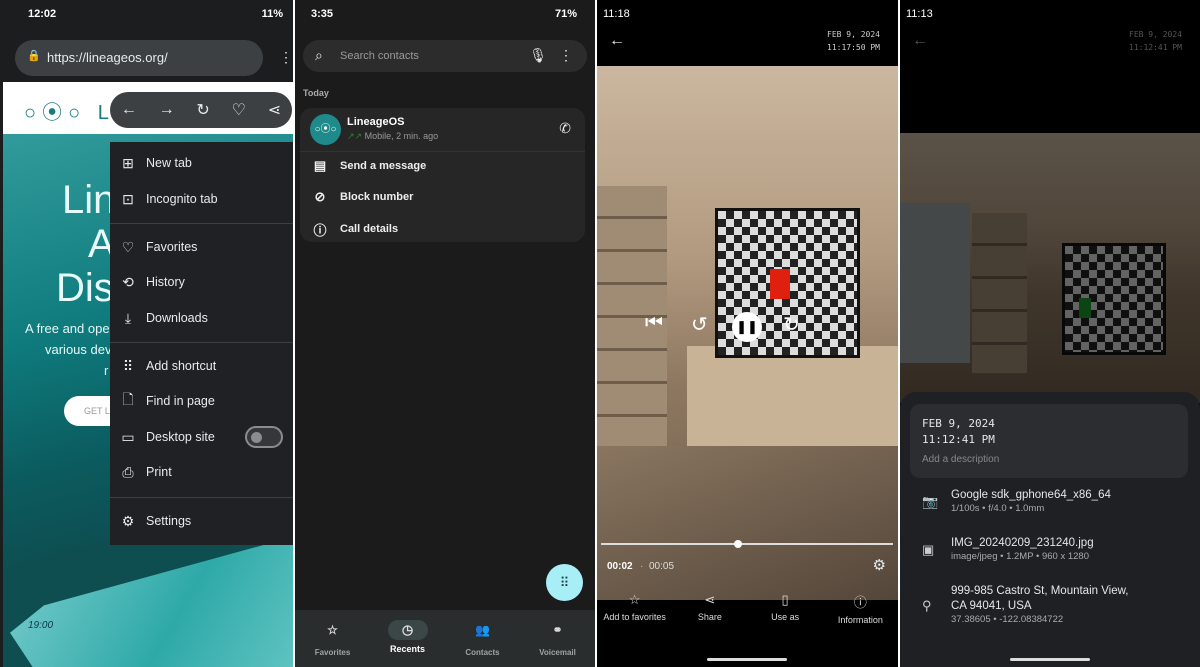 This screenshot has width=1200, height=667. What do you see at coordinates (319, 55) in the screenshot?
I see `search-icon: ⌕` at bounding box center [319, 55].